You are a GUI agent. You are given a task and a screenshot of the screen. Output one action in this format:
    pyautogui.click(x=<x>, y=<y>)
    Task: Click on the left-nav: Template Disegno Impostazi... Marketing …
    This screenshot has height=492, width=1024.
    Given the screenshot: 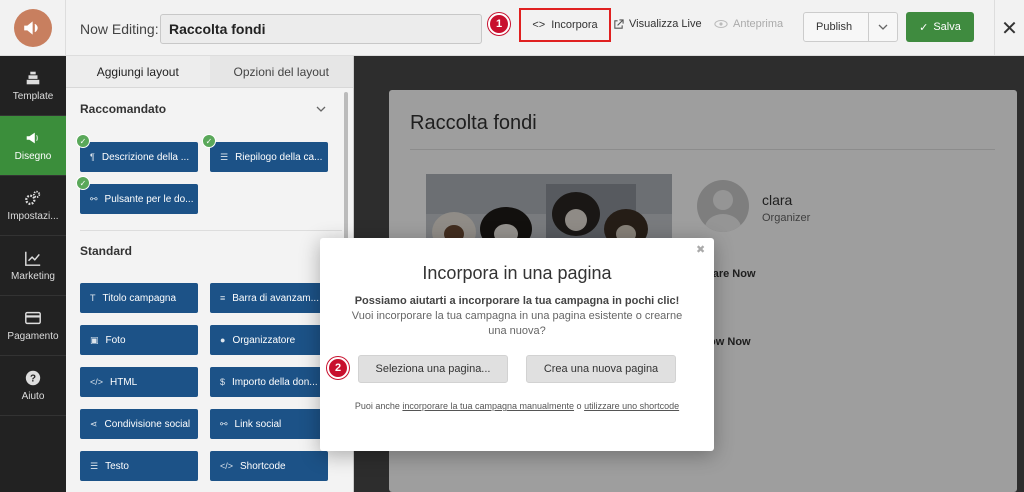 What is the action you would take?
    pyautogui.click(x=33, y=274)
    